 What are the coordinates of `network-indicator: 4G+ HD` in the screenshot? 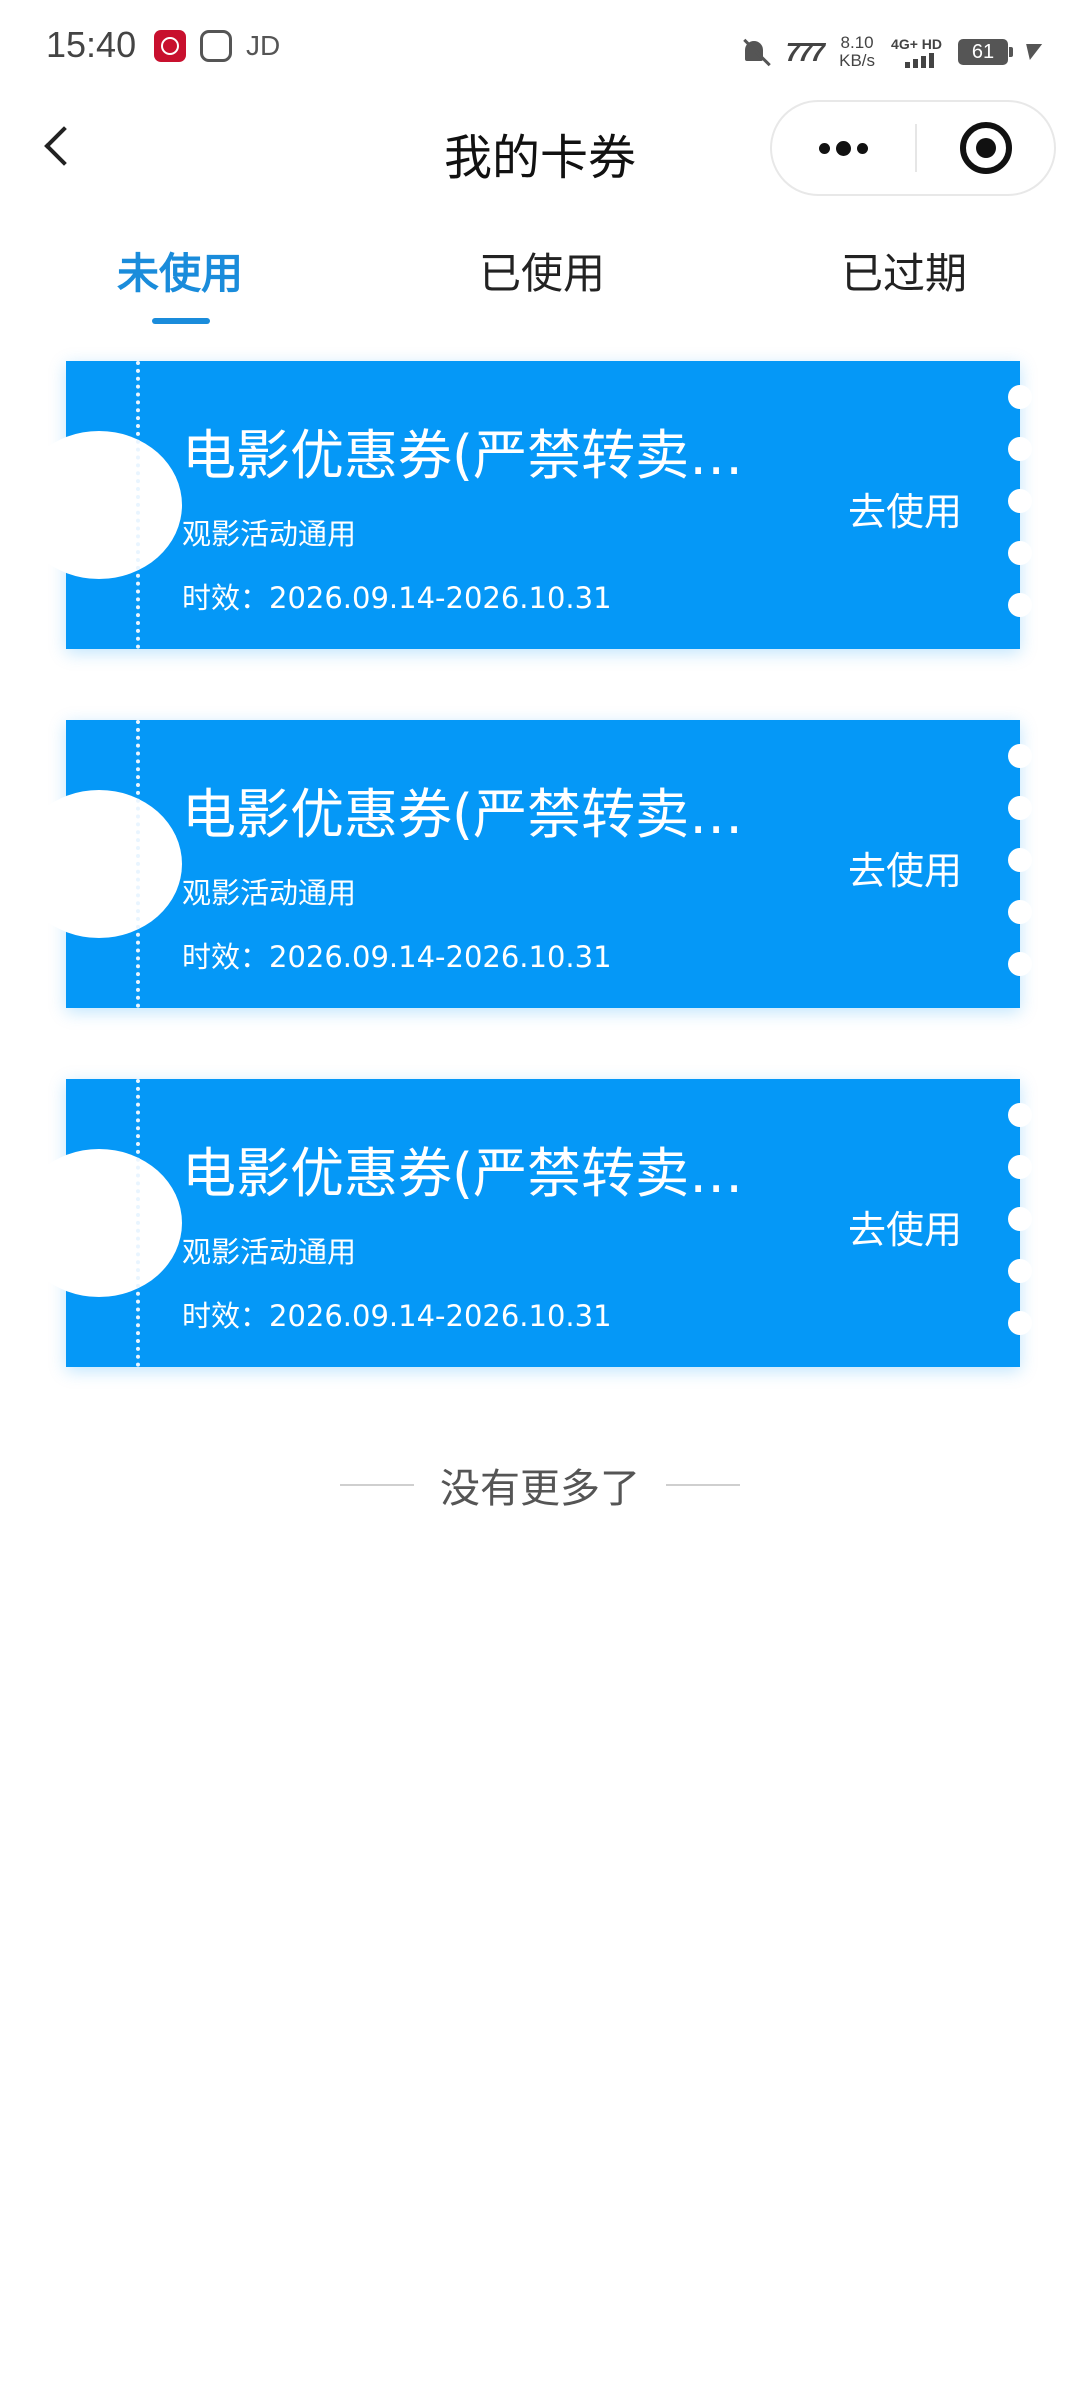 It's located at (916, 52).